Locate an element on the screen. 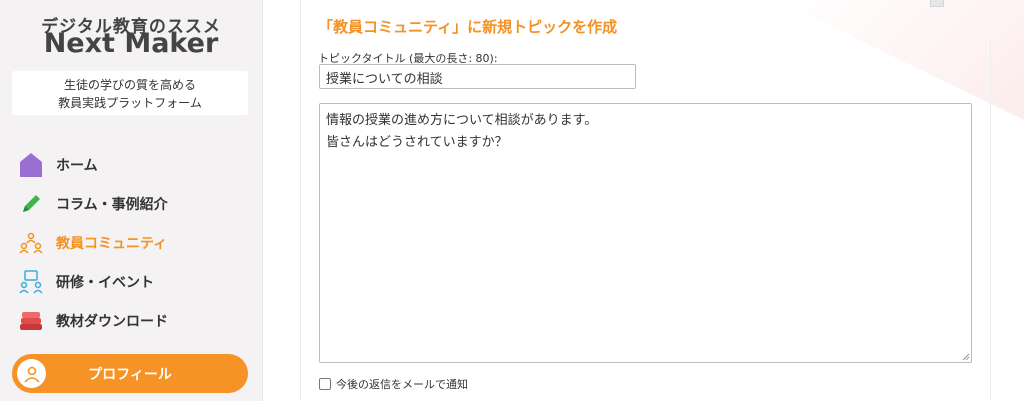 This screenshot has height=401, width=1024. email-notify-label: 今後の返信をメールで通知 is located at coordinates (402, 384).